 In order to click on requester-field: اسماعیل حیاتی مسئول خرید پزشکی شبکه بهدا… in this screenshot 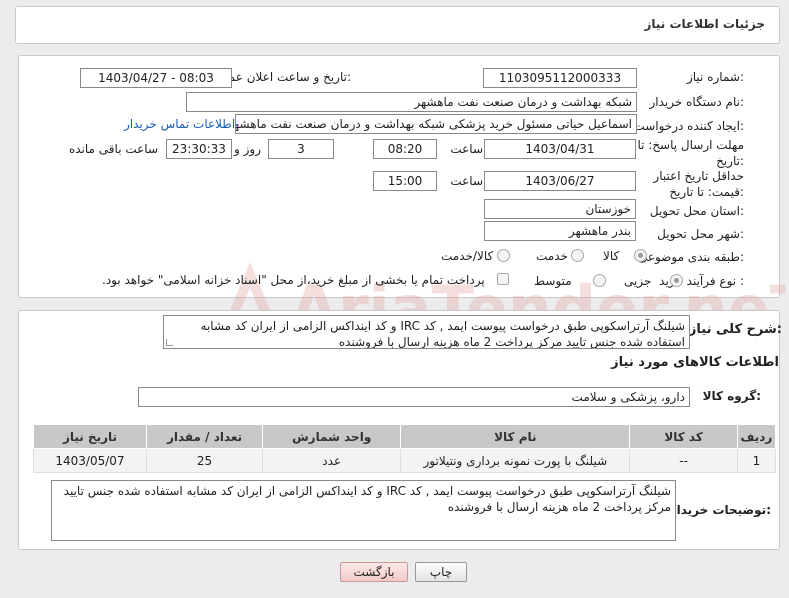, I will do `click(436, 124)`.